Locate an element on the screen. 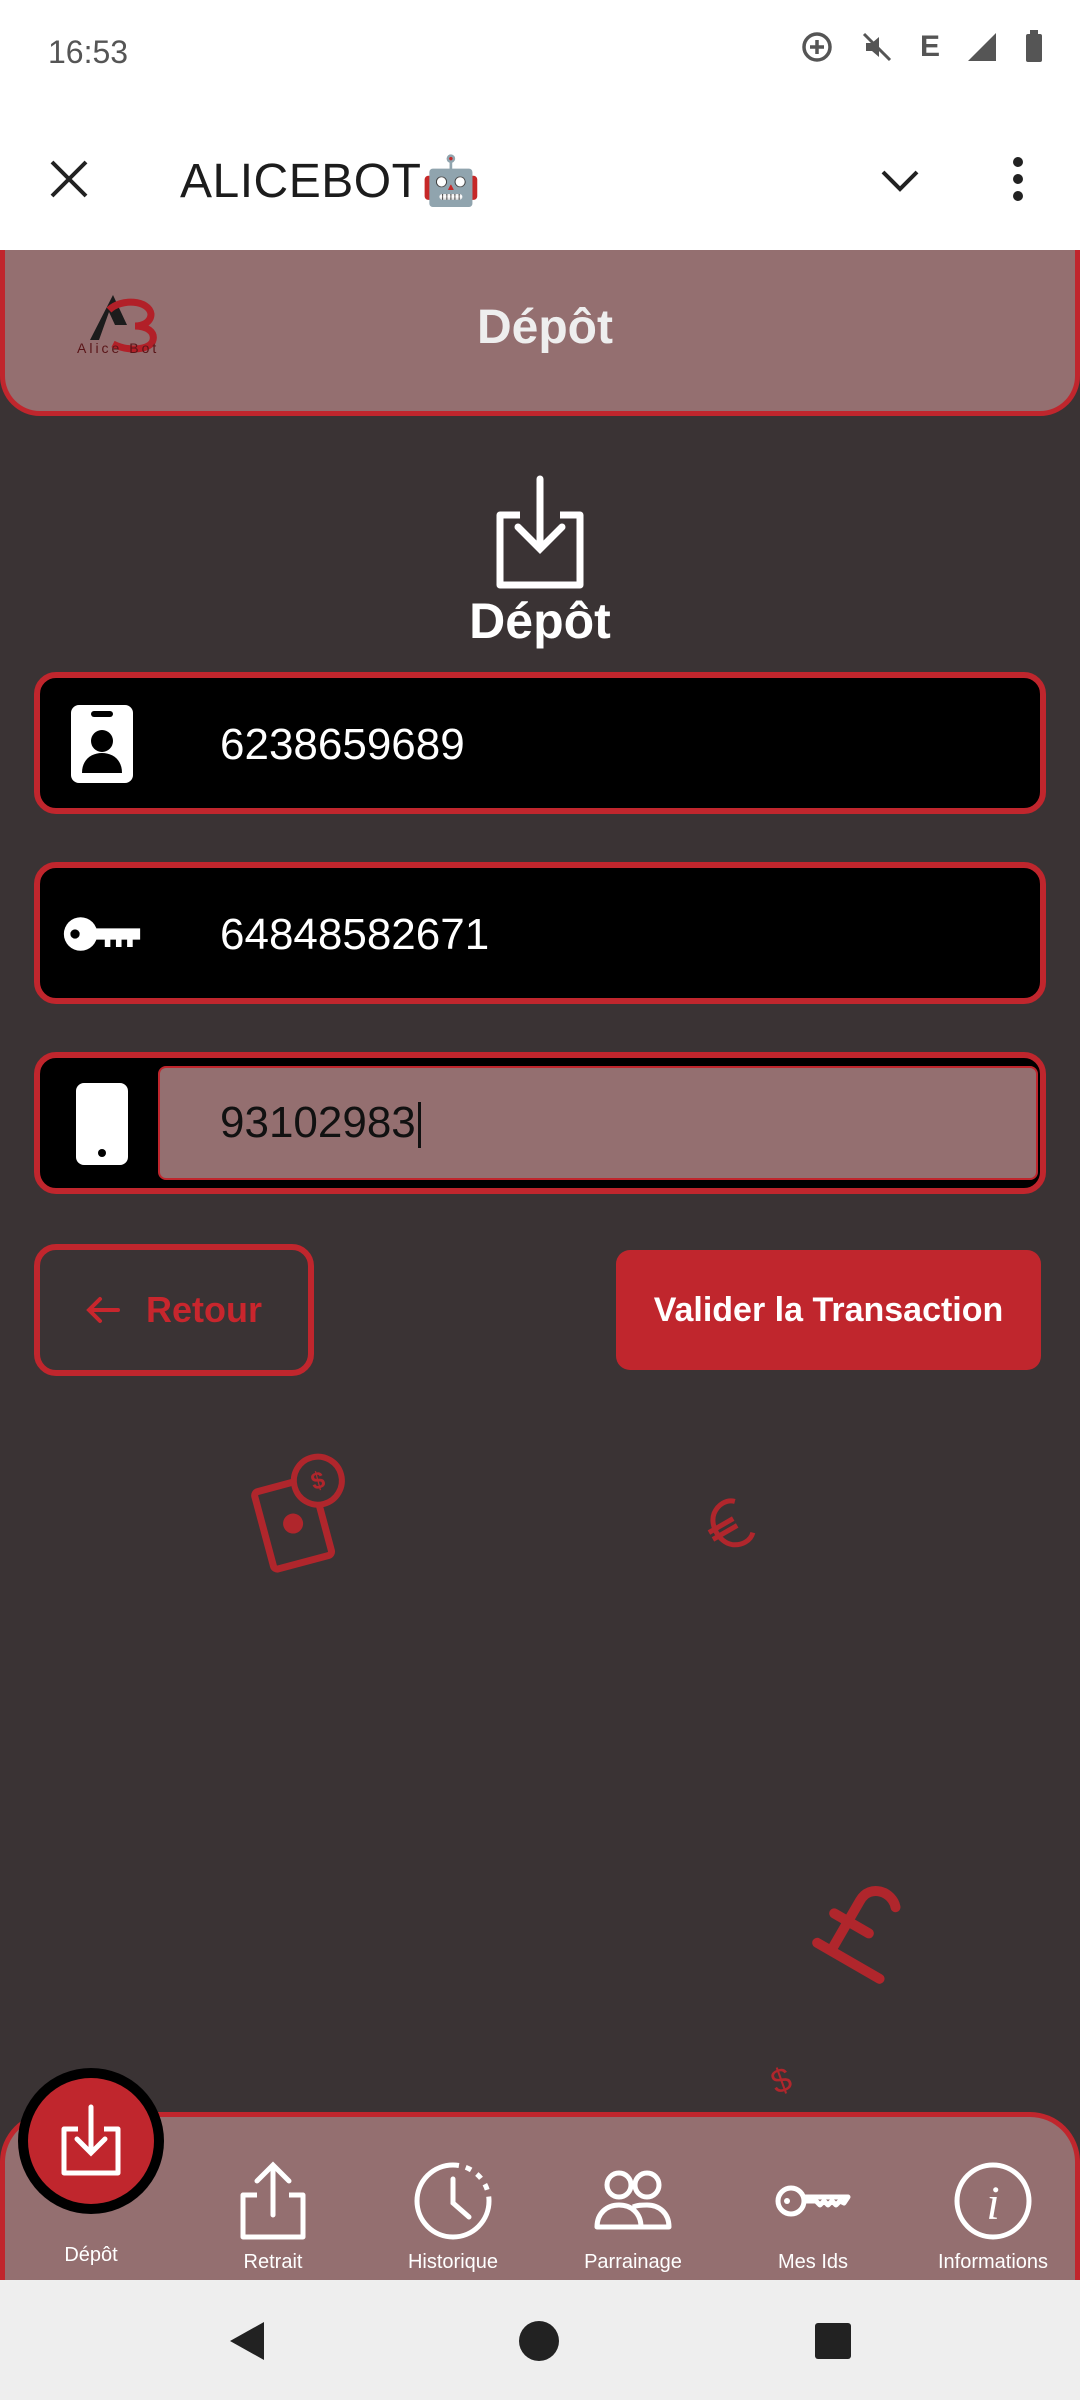 The height and width of the screenshot is (2400, 1080). validate-button-label: Valider la Transaction is located at coordinates (828, 1309).